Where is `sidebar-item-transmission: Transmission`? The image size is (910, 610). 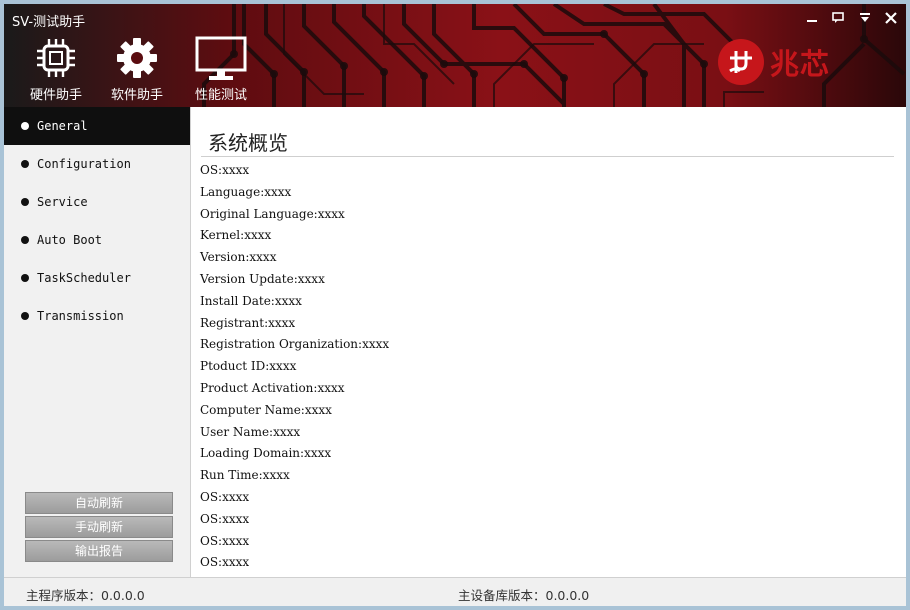 sidebar-item-transmission: Transmission is located at coordinates (97, 316).